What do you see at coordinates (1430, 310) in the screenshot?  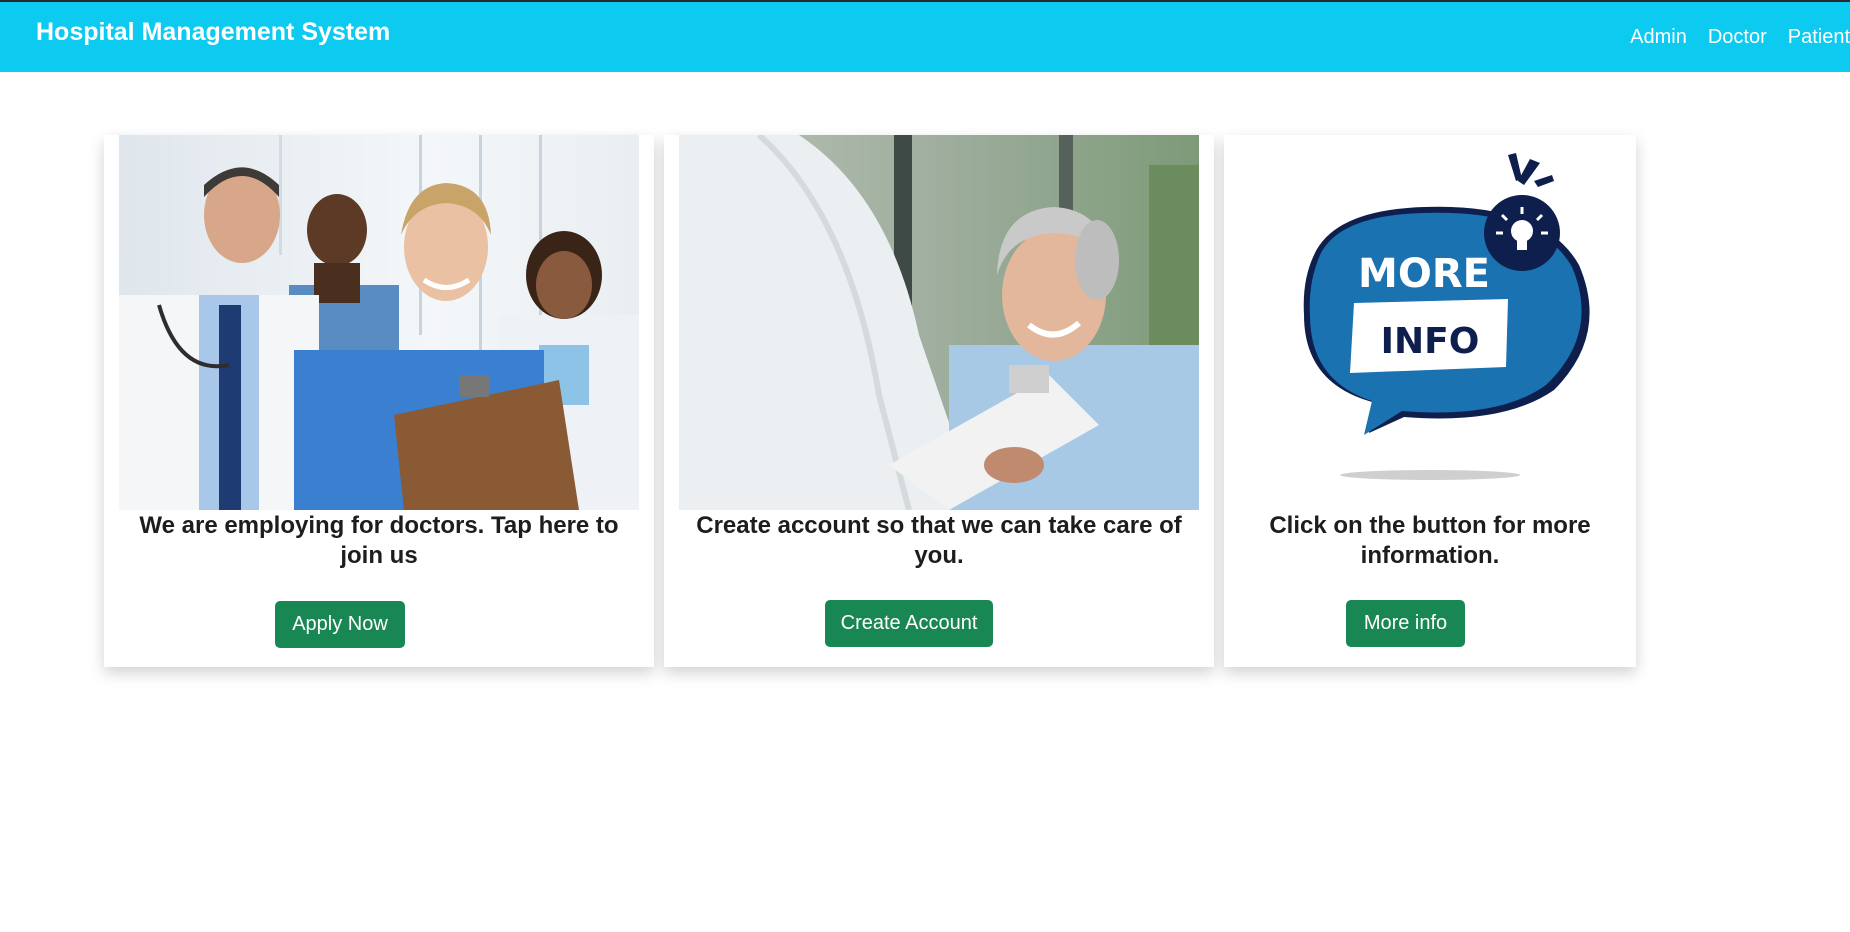 I see `more-info-bubble: MORE INFO` at bounding box center [1430, 310].